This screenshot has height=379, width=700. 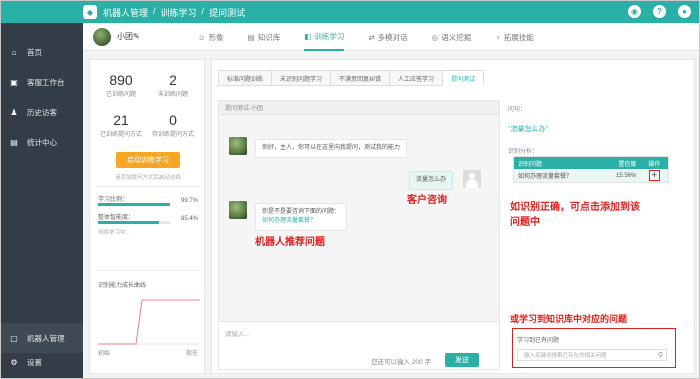 What do you see at coordinates (147, 178) in the screenshot?
I see `training-hint: 请添加提问方式后启动训练` at bounding box center [147, 178].